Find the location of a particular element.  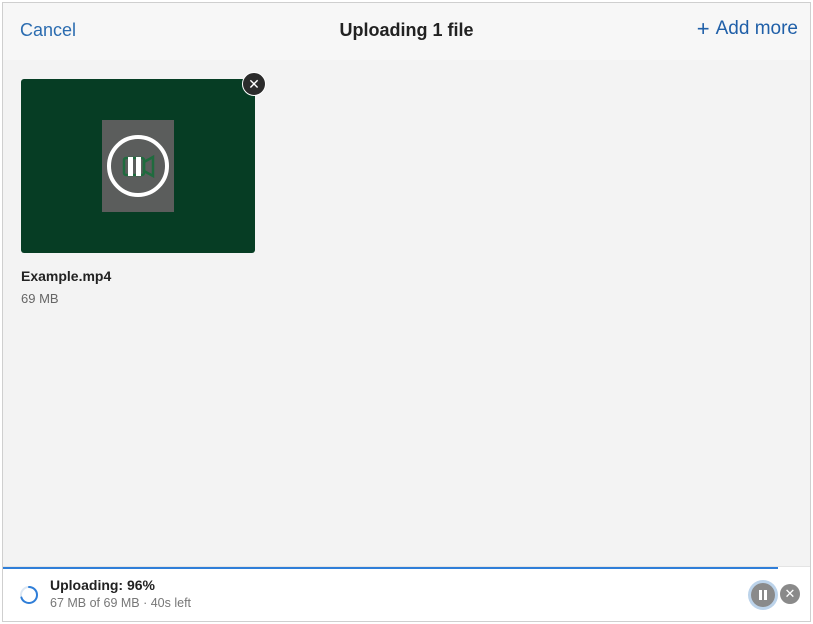

pause-icon-bar is located at coordinates (765, 595).